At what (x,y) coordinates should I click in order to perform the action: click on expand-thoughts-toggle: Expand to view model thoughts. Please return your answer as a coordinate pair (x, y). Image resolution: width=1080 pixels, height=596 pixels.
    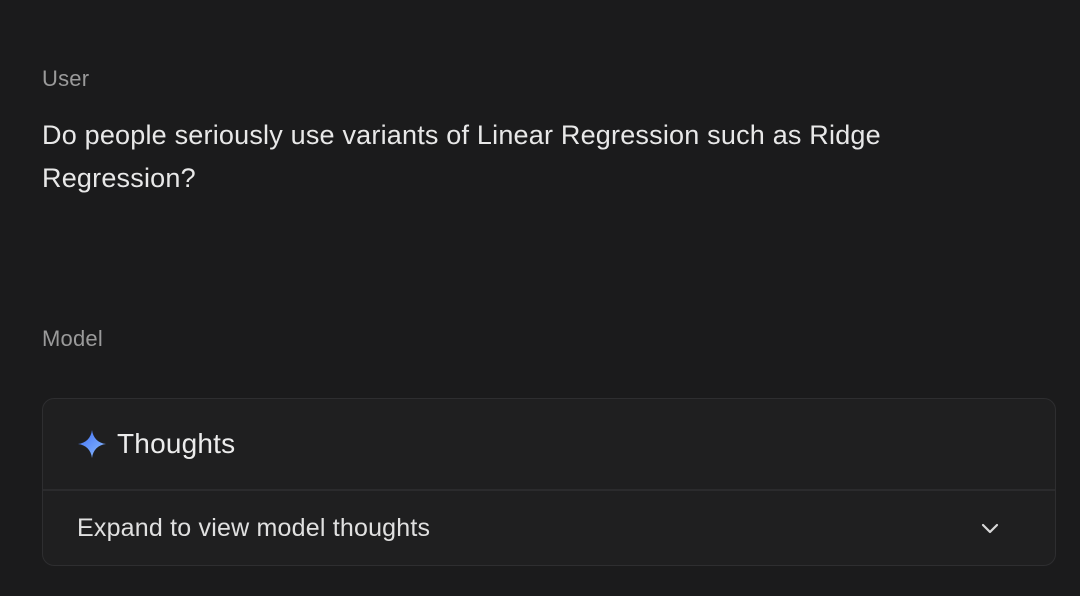
    Looking at the image, I should click on (549, 528).